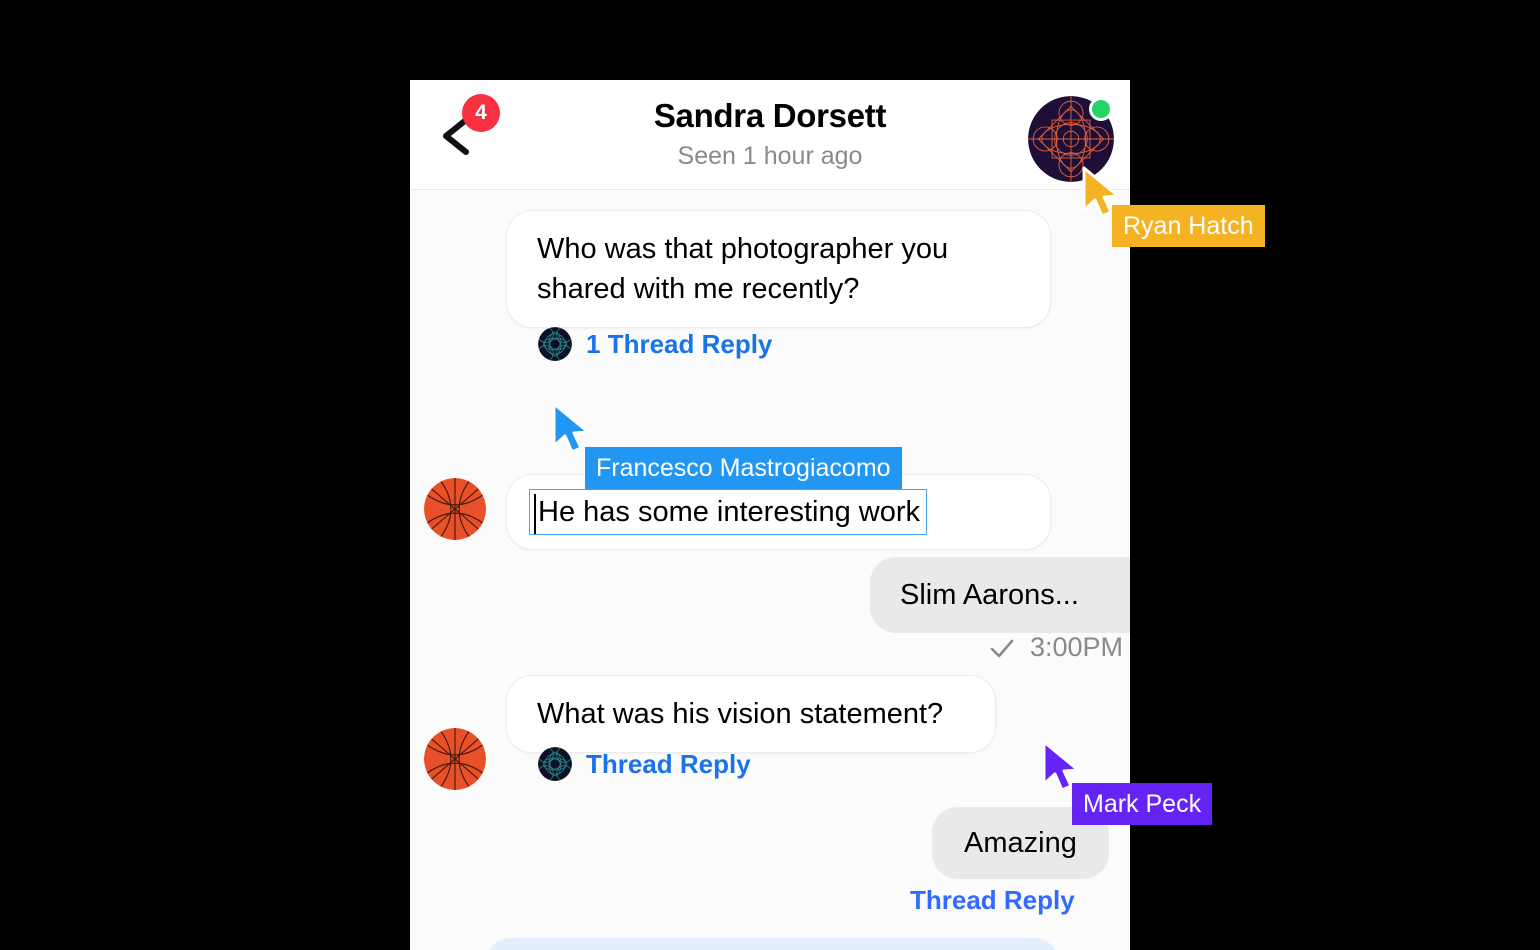 The width and height of the screenshot is (1540, 950). I want to click on message-incoming-4: What was his vision statement?, so click(751, 714).